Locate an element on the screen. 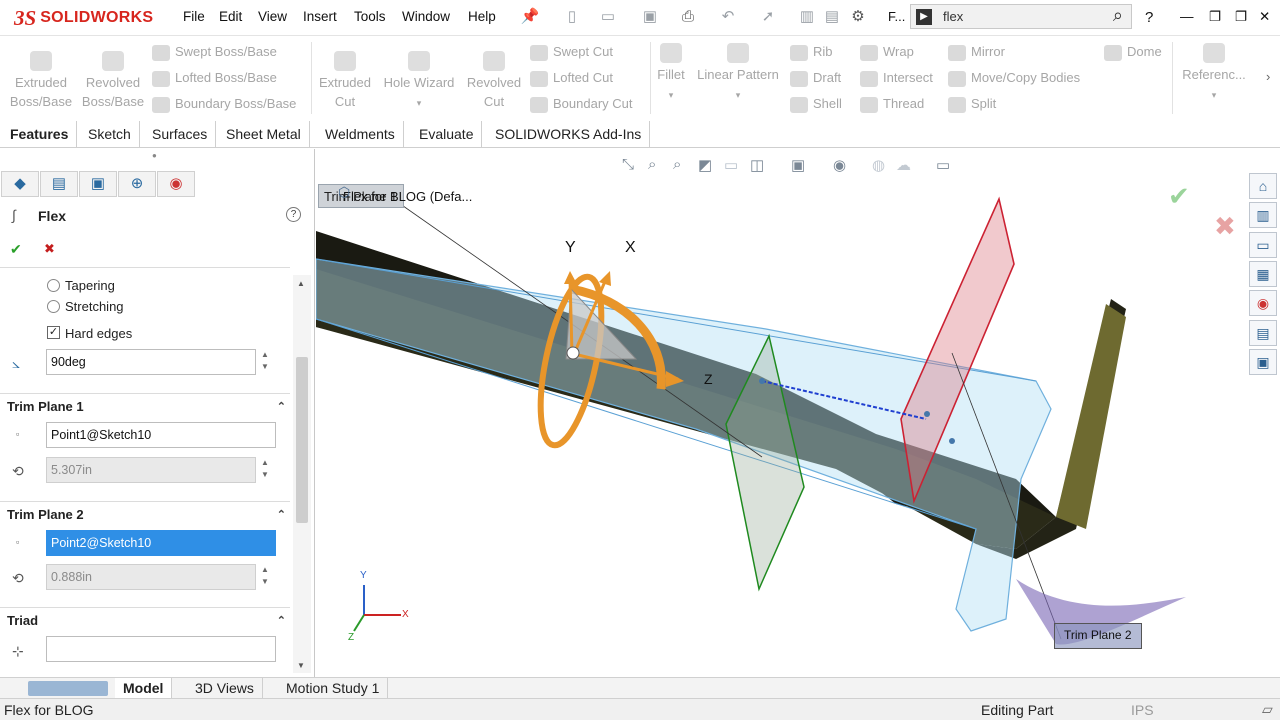 The image size is (1280, 720). menu-help: Help is located at coordinates (482, 16).